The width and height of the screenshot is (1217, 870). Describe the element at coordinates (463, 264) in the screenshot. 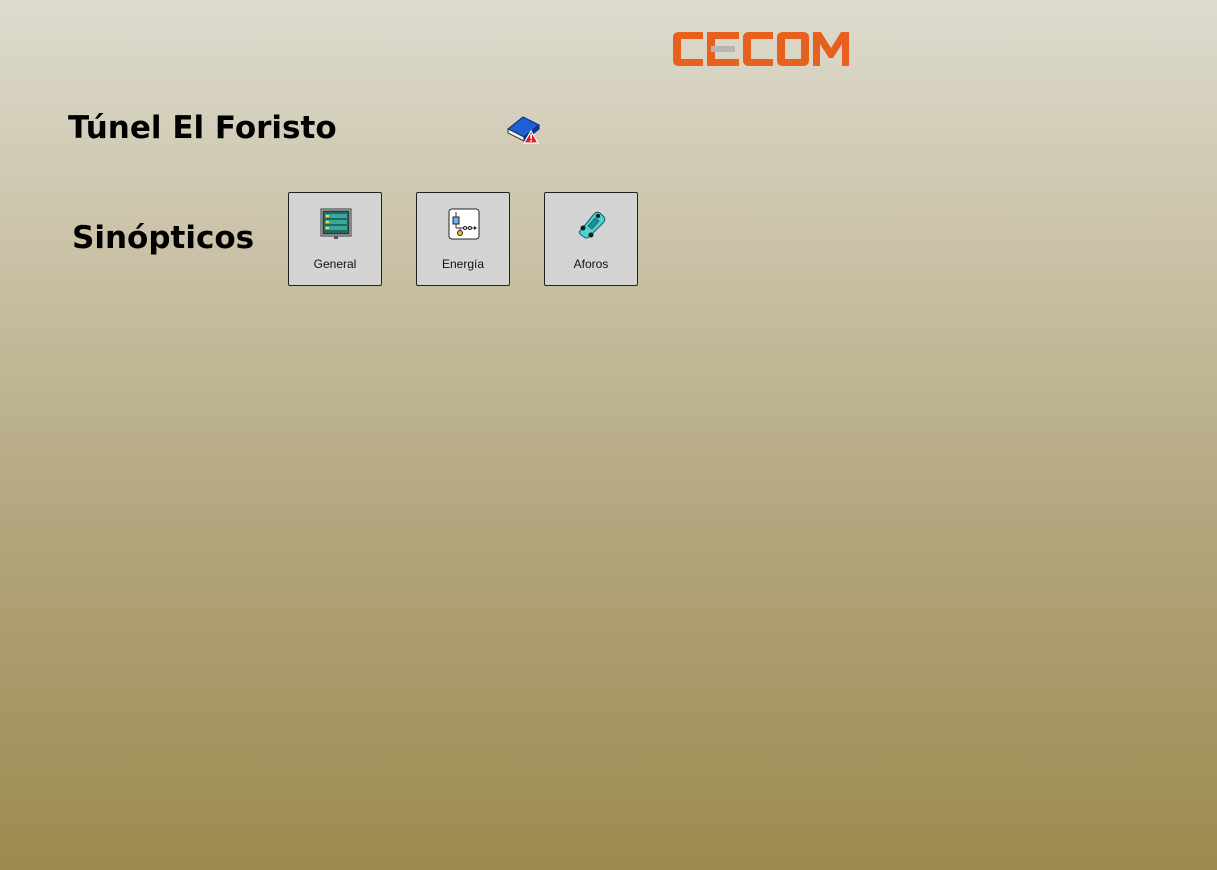

I see `energia-label: Energía` at that location.